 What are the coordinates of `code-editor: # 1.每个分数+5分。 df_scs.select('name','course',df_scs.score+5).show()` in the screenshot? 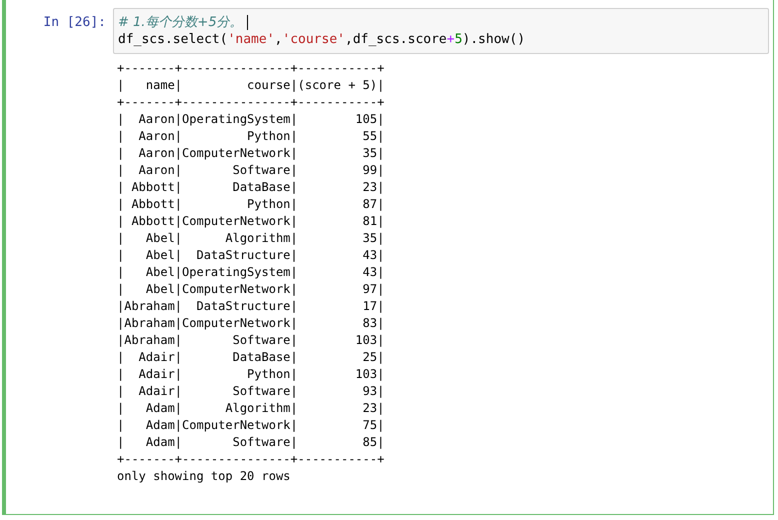 It's located at (441, 31).